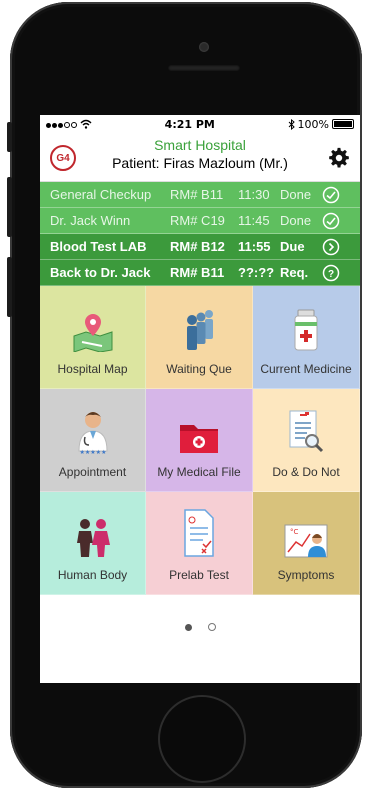 This screenshot has width=380, height=793. I want to click on schedule-status: Req., so click(294, 272).